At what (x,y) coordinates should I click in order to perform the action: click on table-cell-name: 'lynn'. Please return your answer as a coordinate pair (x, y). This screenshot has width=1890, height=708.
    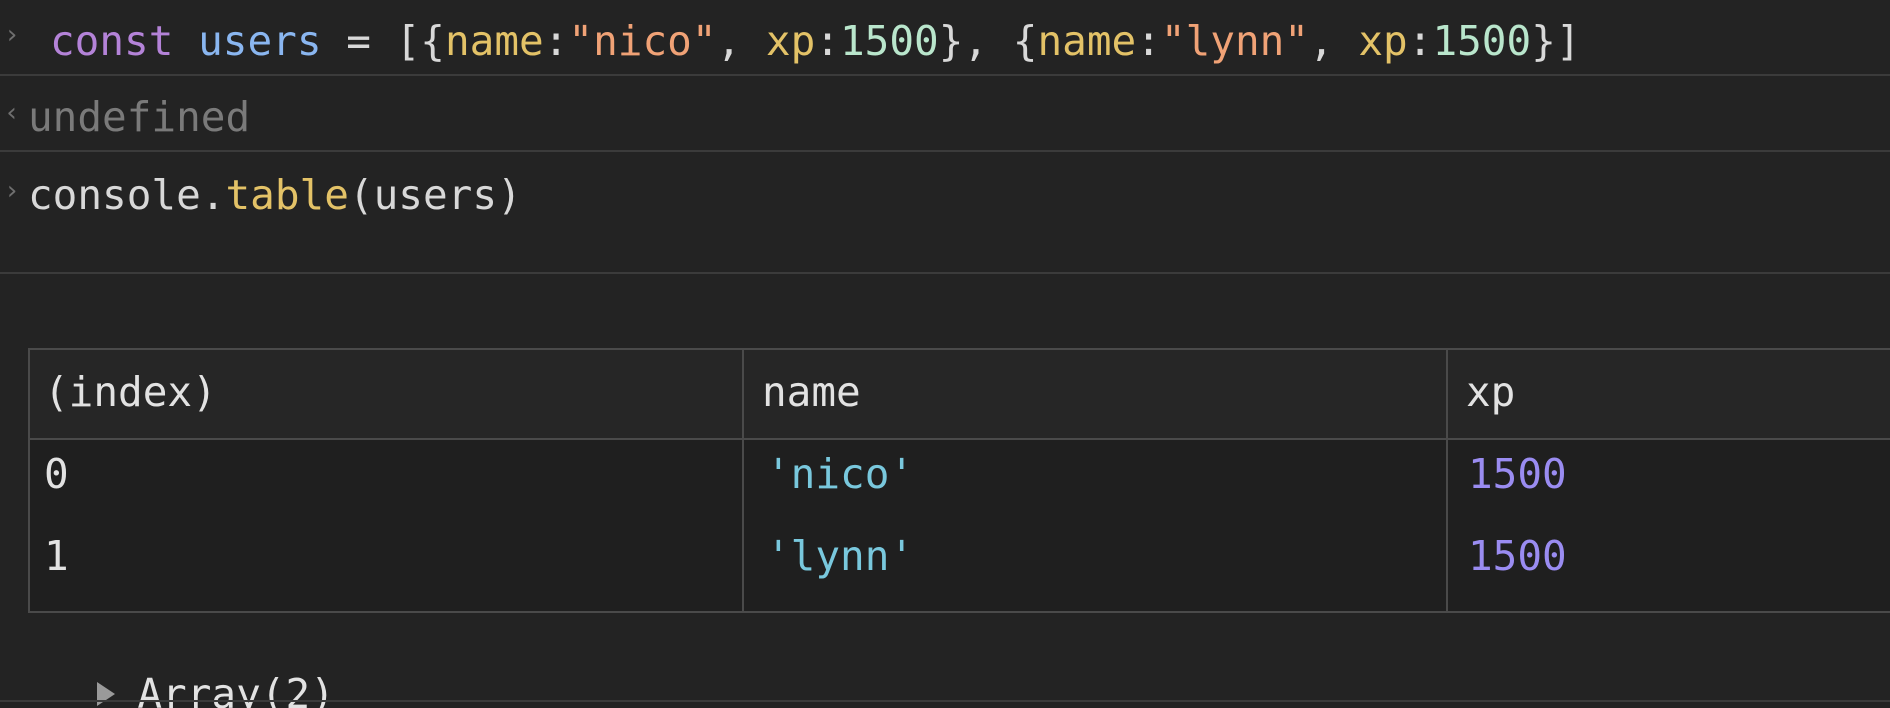
    Looking at the image, I should click on (840, 556).